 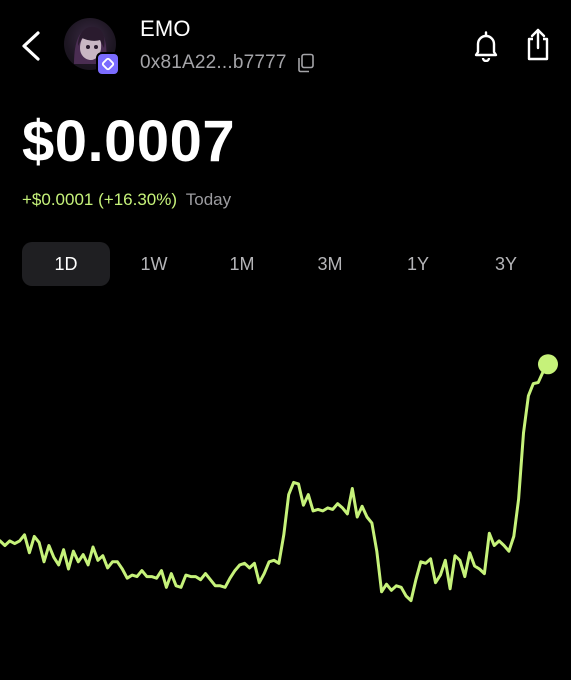 What do you see at coordinates (32, 46) in the screenshot?
I see `back-arrow-icon` at bounding box center [32, 46].